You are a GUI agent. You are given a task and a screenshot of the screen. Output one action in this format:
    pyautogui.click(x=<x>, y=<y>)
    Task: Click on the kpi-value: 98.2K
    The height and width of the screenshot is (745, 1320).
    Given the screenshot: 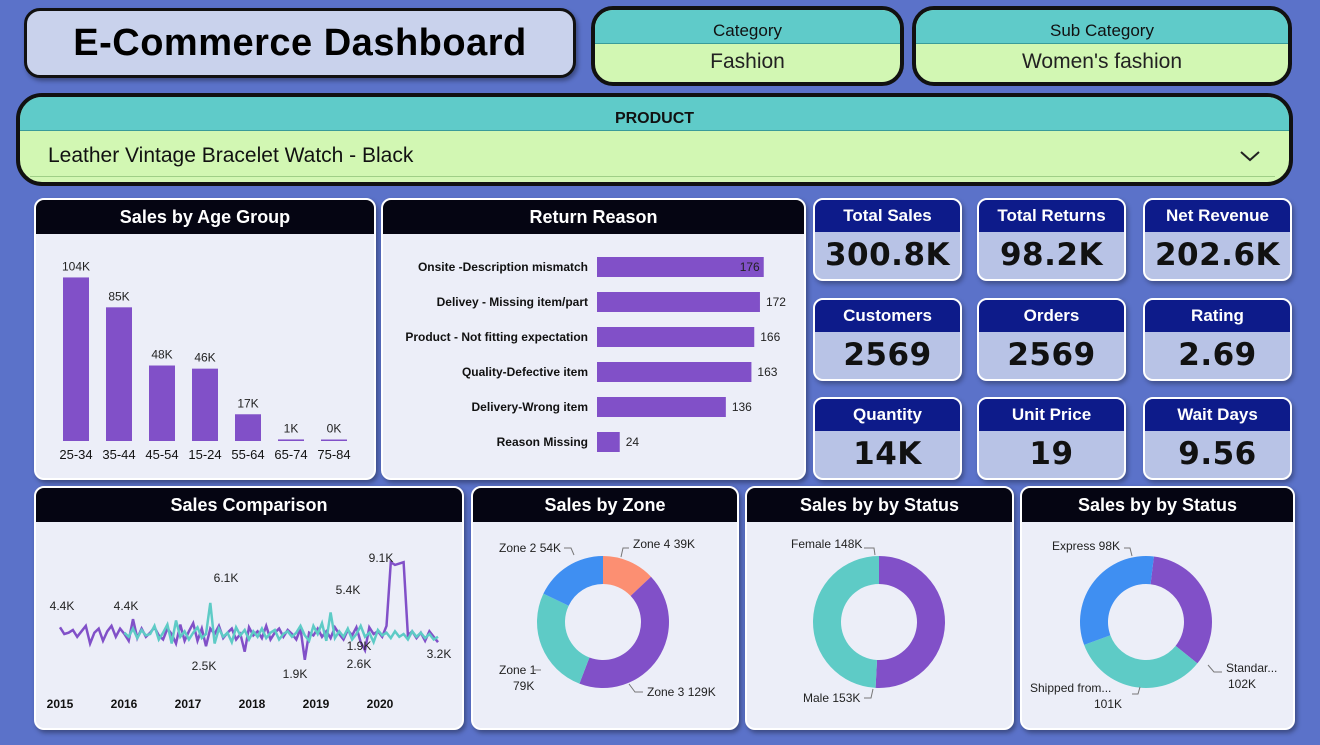 What is the action you would take?
    pyautogui.click(x=1051, y=255)
    